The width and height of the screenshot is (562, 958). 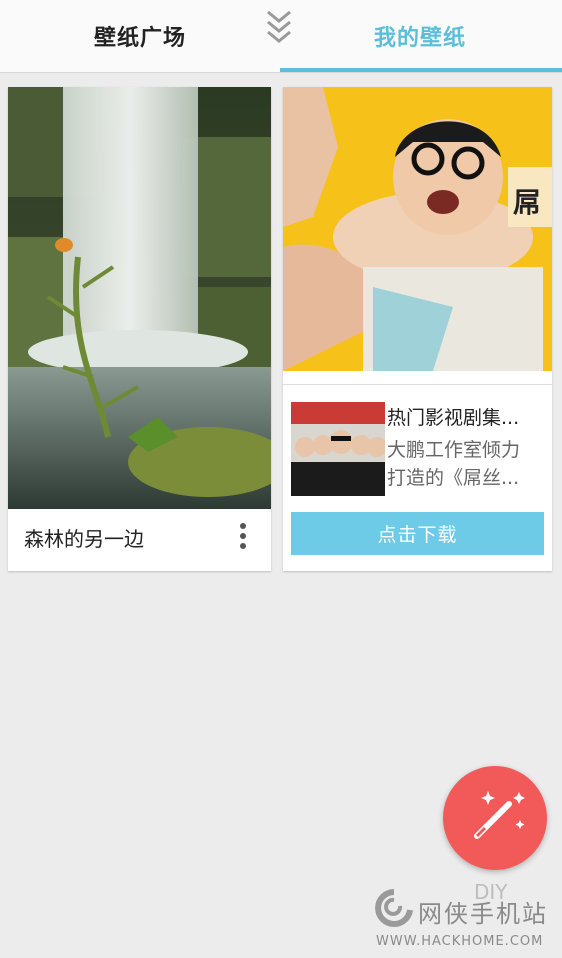 I want to click on movie-poster-image: 屌, so click(x=417, y=229).